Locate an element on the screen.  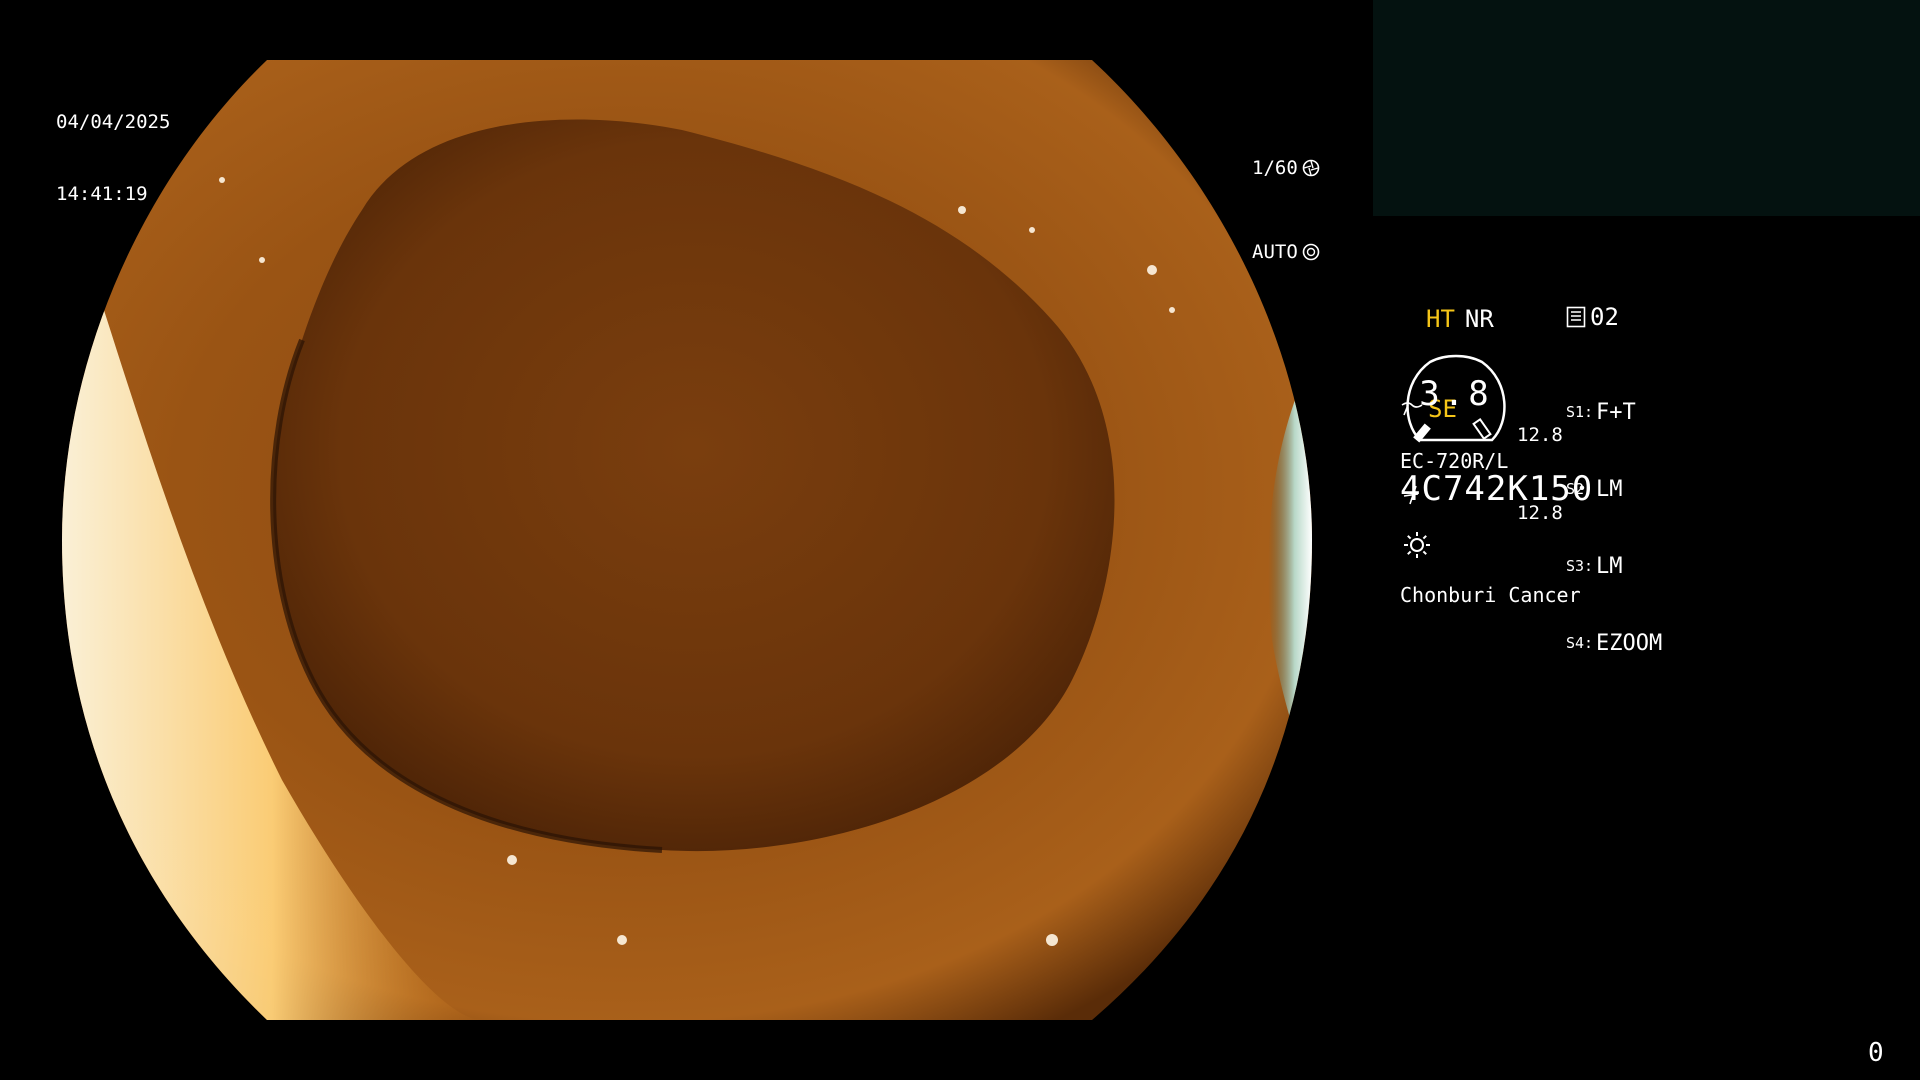
preview-panel is located at coordinates (1646, 108).